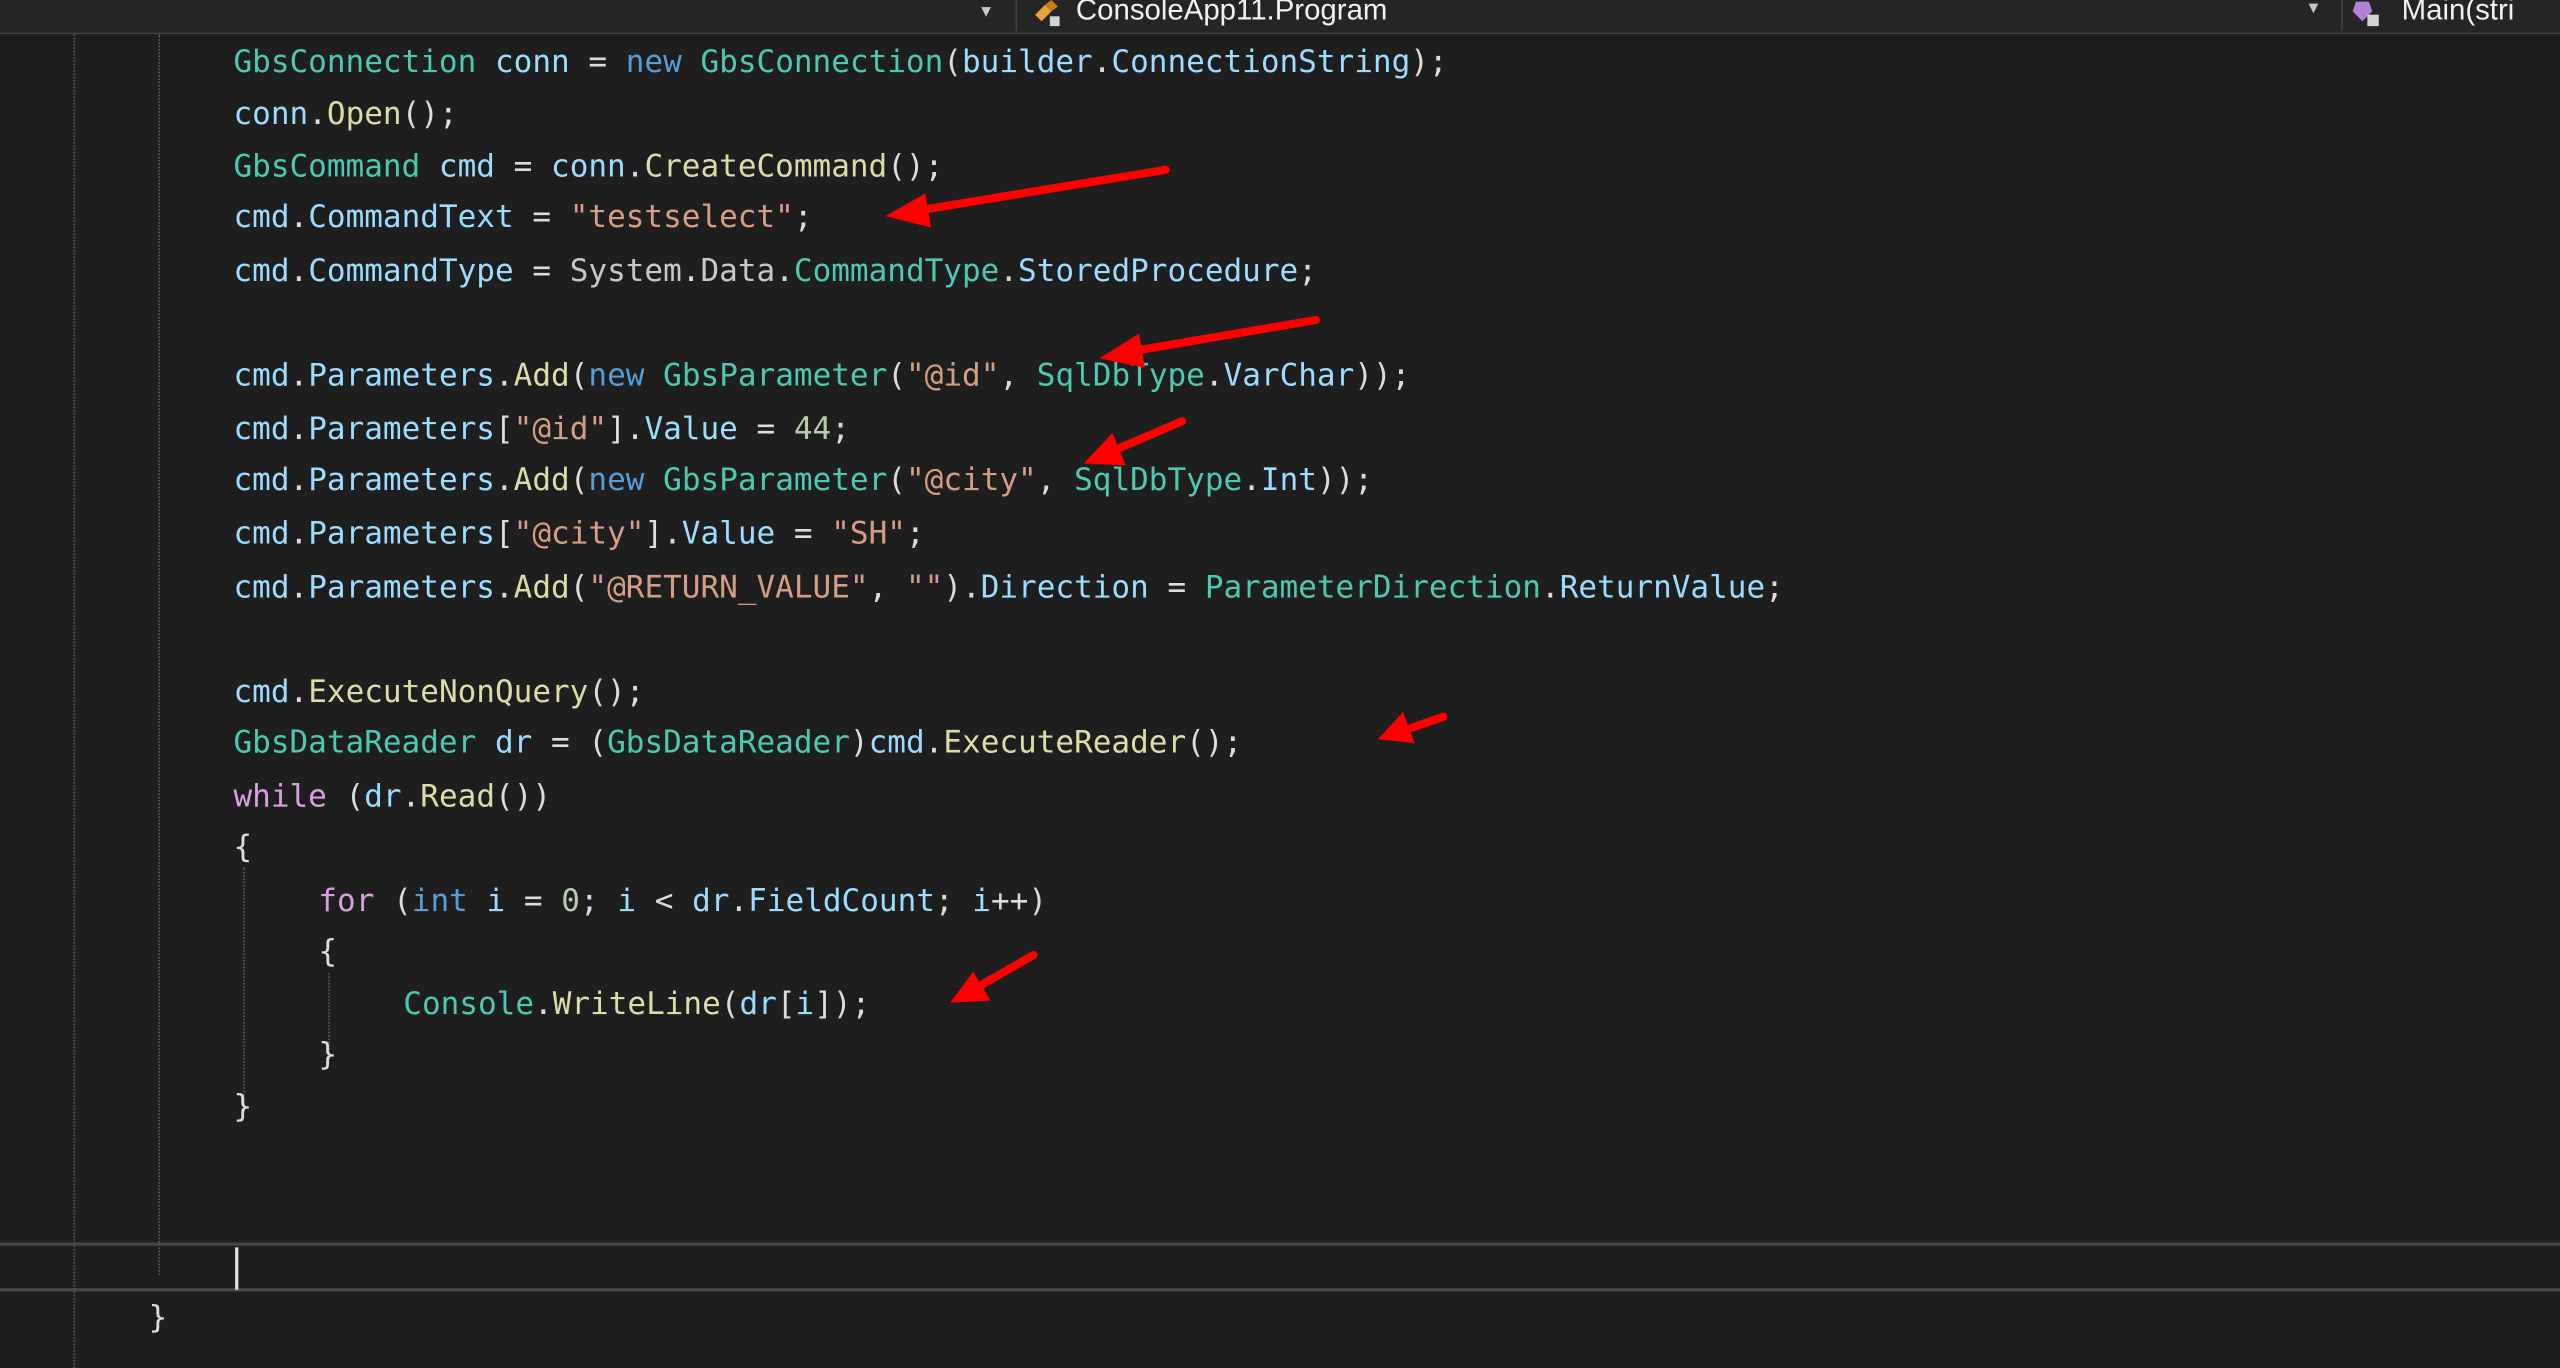 The height and width of the screenshot is (1368, 2560). Describe the element at coordinates (1158, 480) in the screenshot. I see `token: SqlDbType` at that location.